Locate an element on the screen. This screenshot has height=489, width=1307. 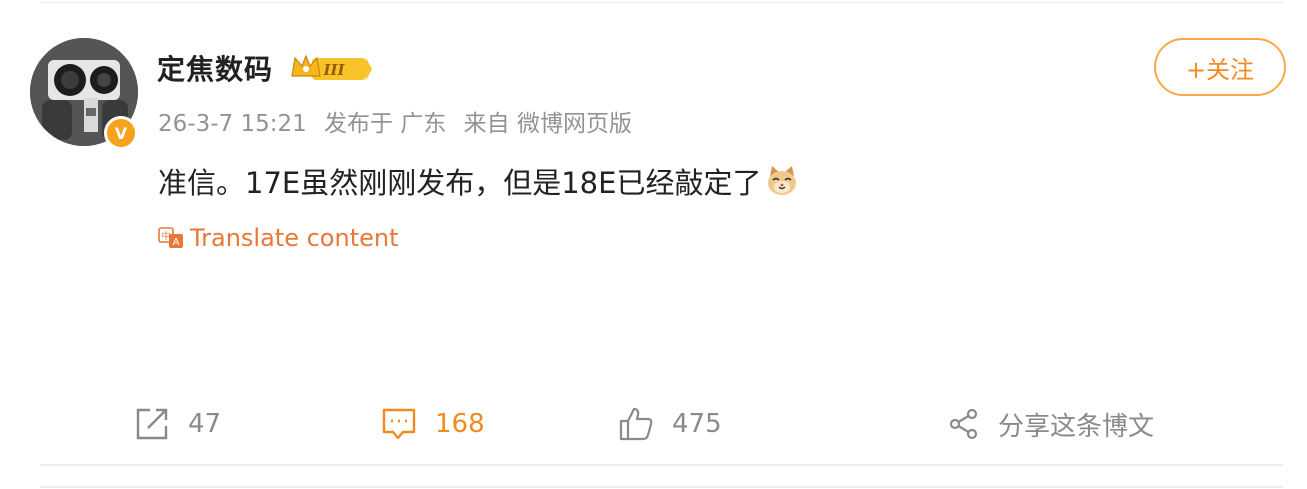
bottom-divider is located at coordinates (661, 465).